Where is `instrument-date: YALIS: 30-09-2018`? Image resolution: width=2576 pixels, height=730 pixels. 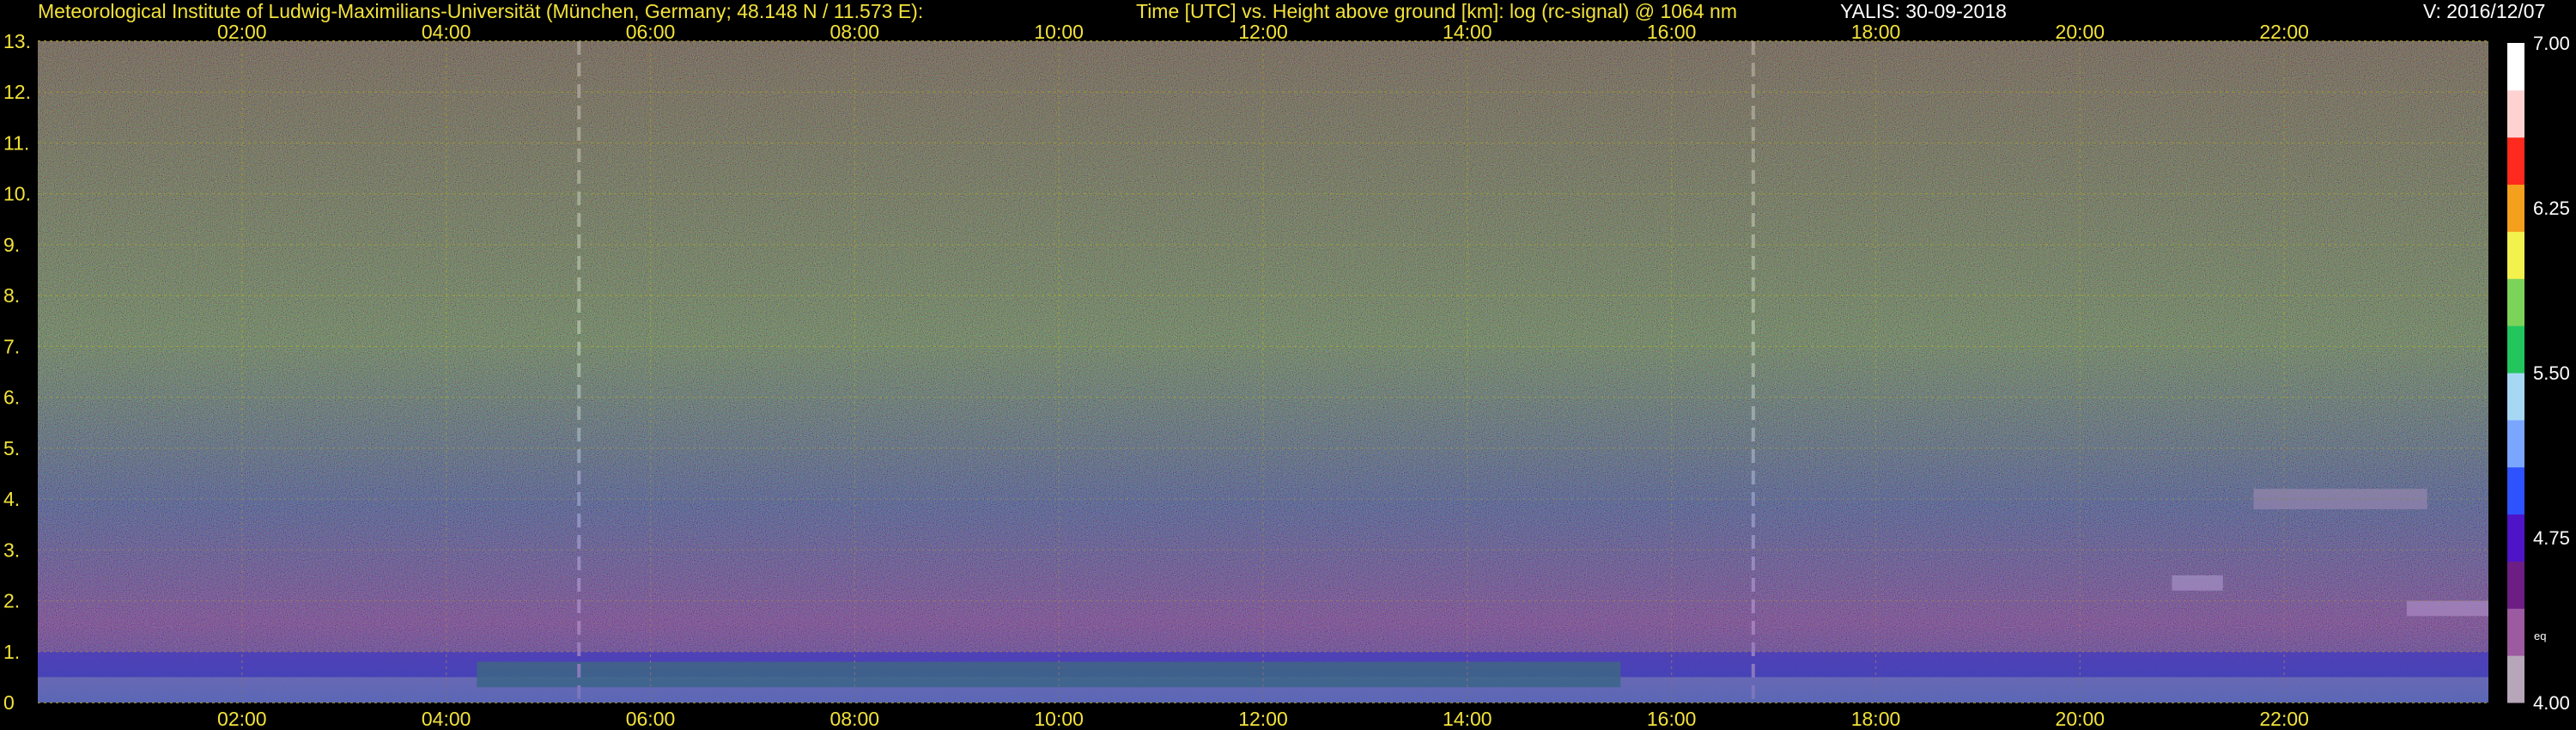 instrument-date: YALIS: 30-09-2018 is located at coordinates (1923, 11).